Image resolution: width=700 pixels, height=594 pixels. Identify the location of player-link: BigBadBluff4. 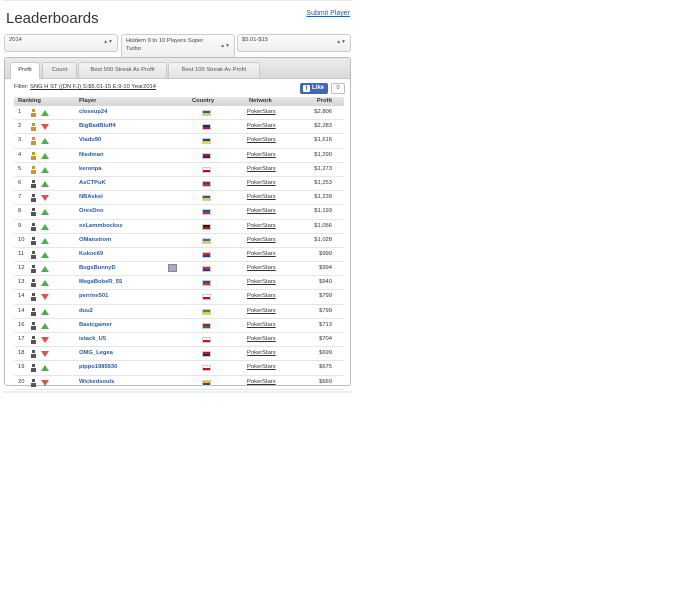
(97, 126).